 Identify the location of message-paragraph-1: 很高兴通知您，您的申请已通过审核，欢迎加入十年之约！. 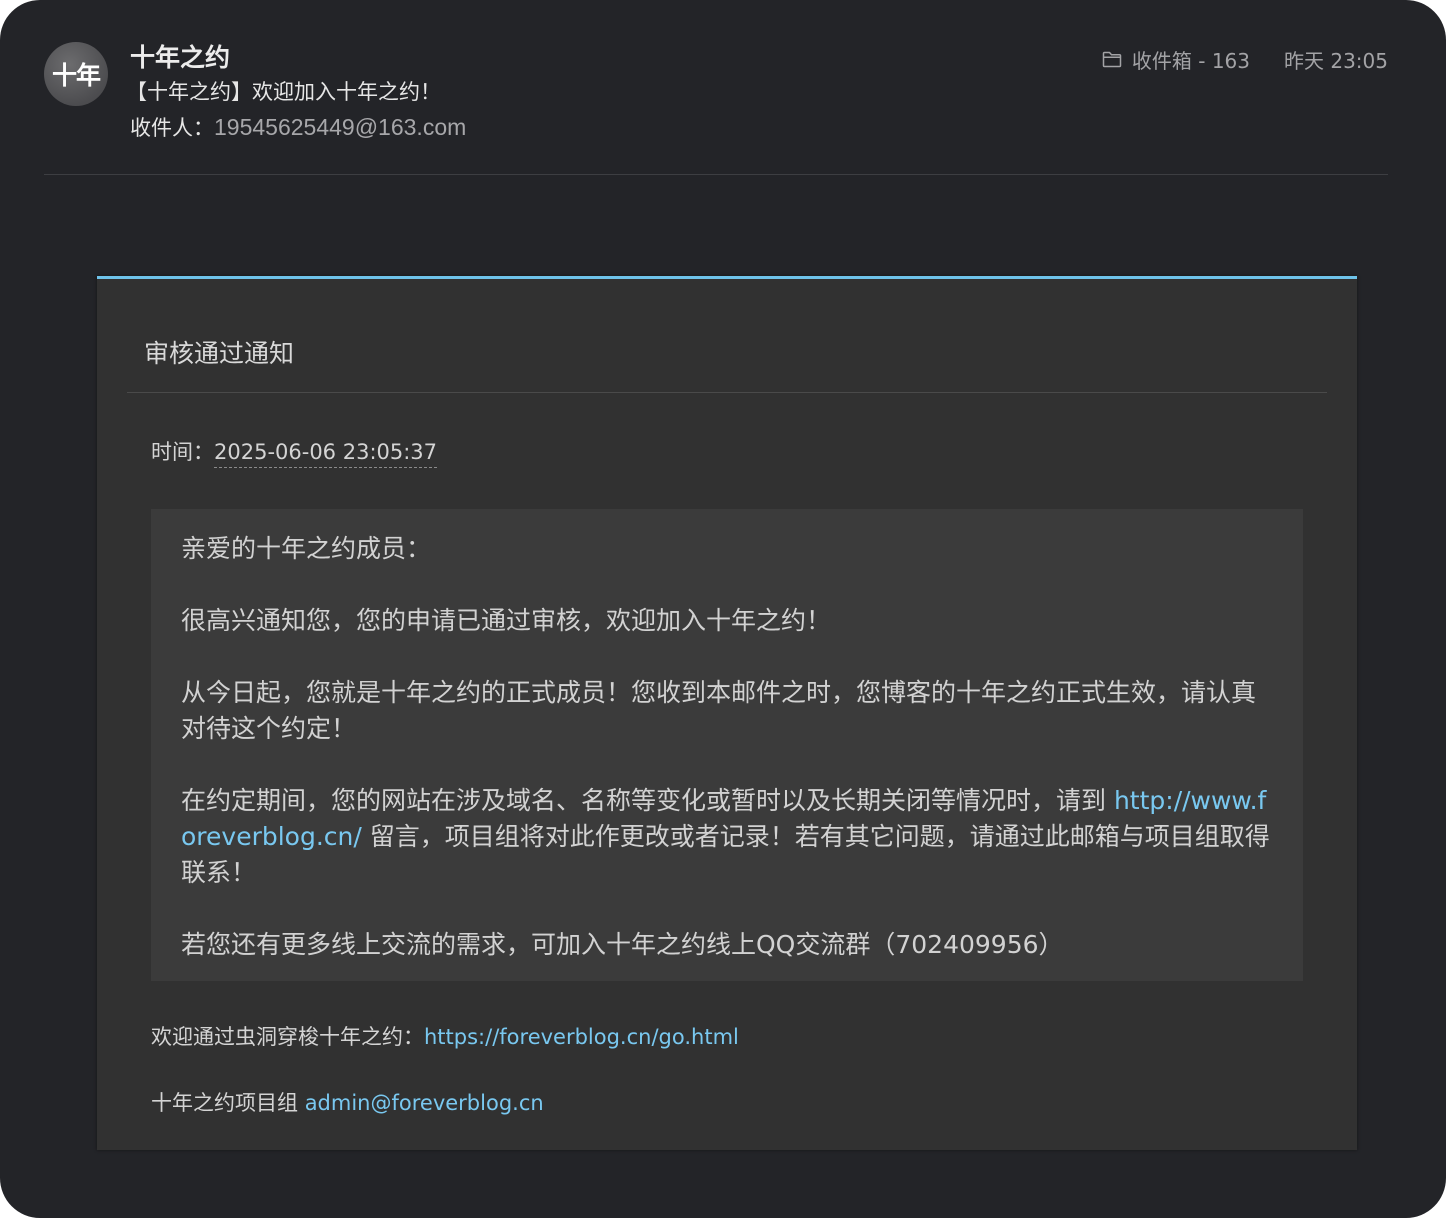
(506, 620).